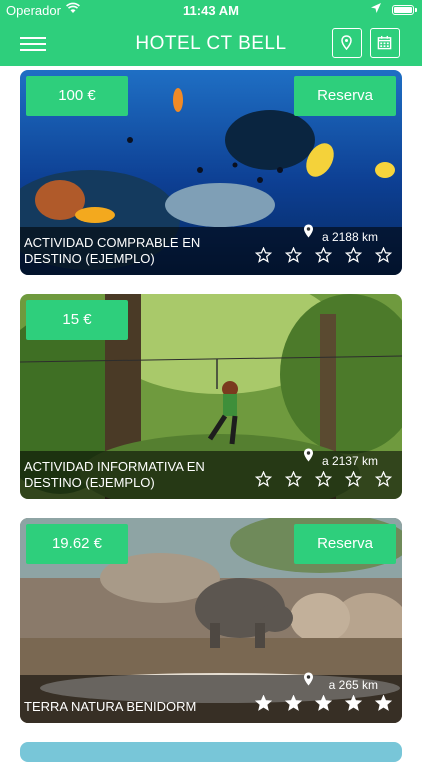 This screenshot has width=422, height=762. I want to click on distance-label: a 265 km, so click(353, 685).